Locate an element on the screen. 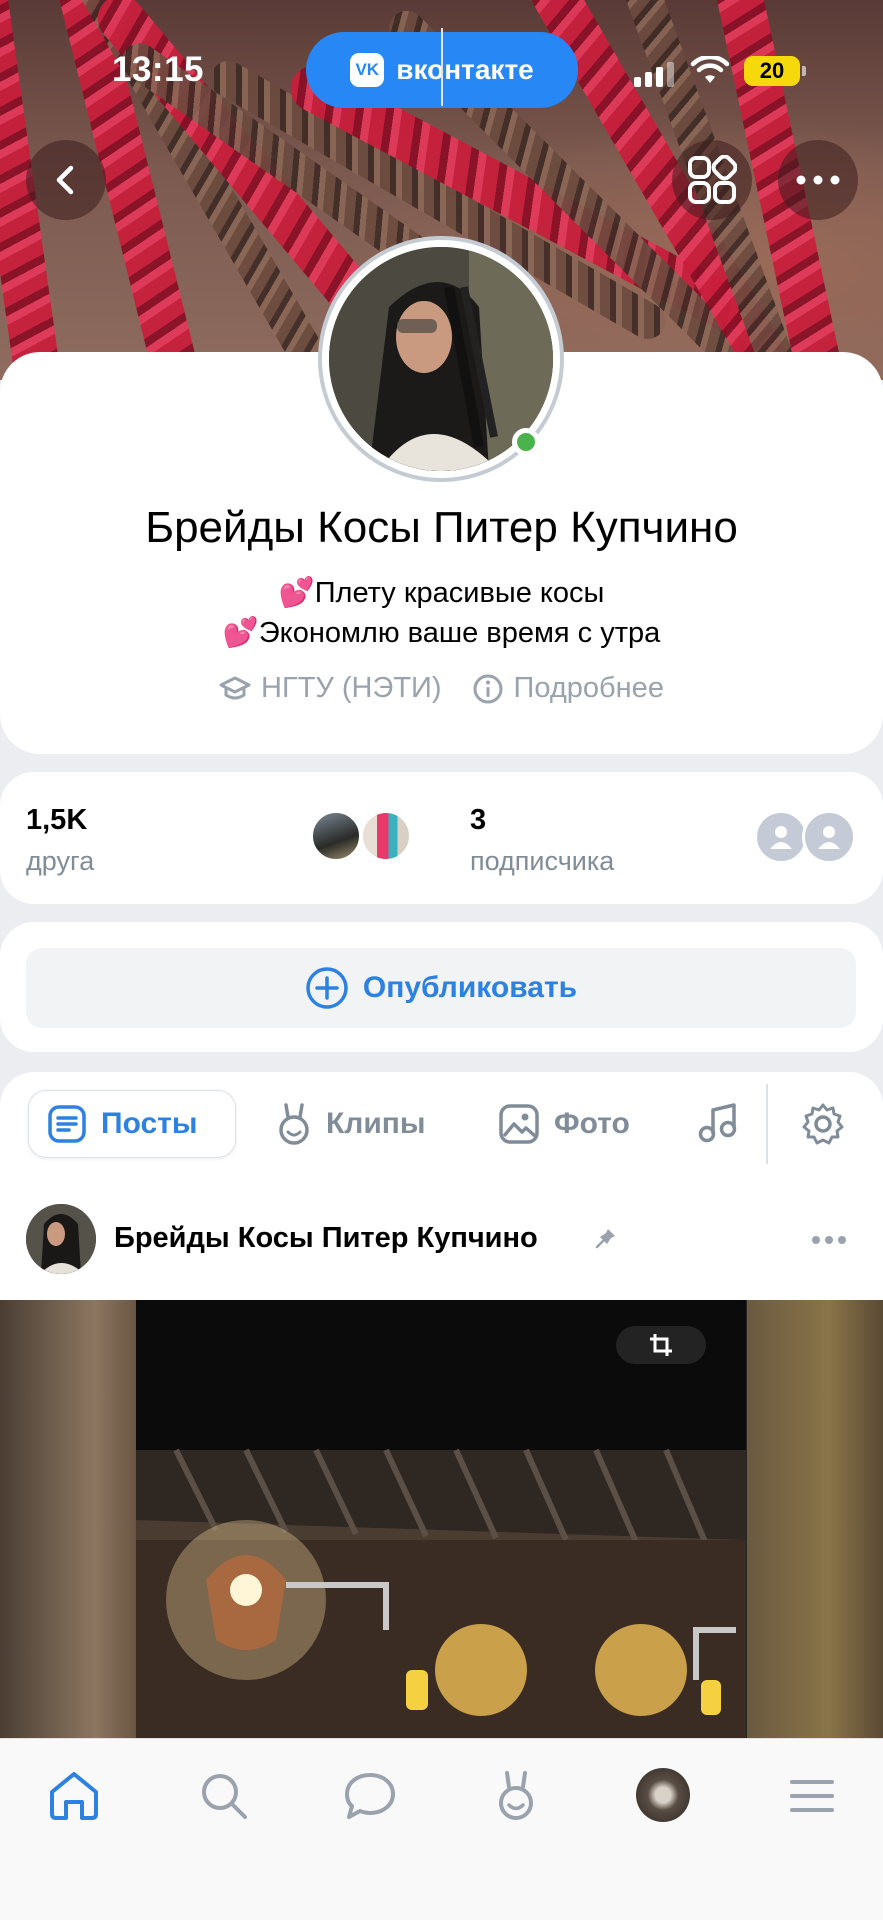 The height and width of the screenshot is (1920, 883). battery-level: 20 is located at coordinates (772, 70).